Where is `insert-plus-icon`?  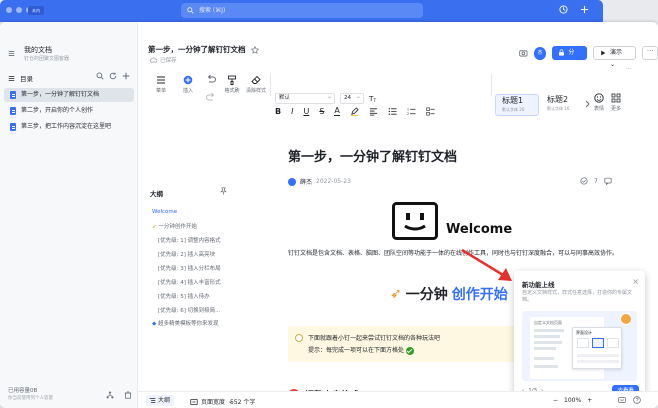
insert-plus-icon is located at coordinates (188, 80).